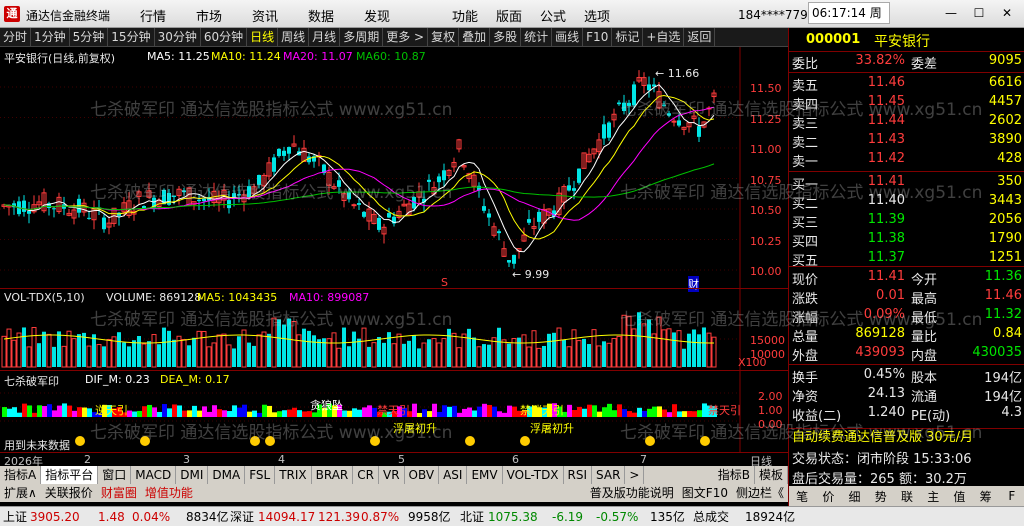  I want to click on quote-tab: 主, so click(933, 496).